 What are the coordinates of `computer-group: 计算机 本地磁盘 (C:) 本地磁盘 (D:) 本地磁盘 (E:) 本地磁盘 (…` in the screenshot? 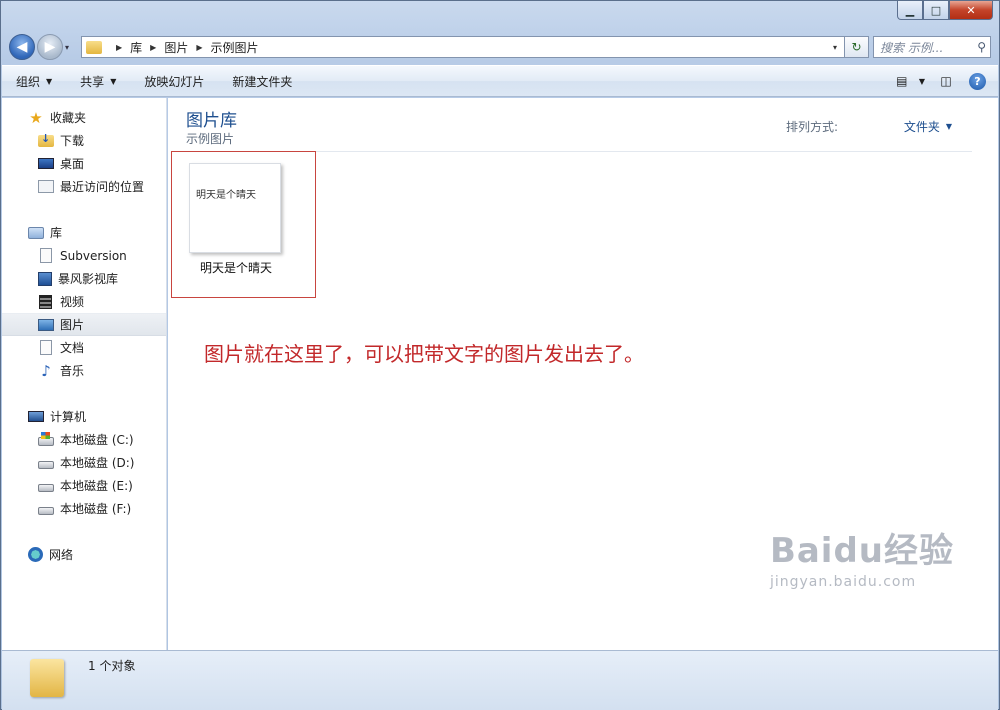 It's located at (84, 462).